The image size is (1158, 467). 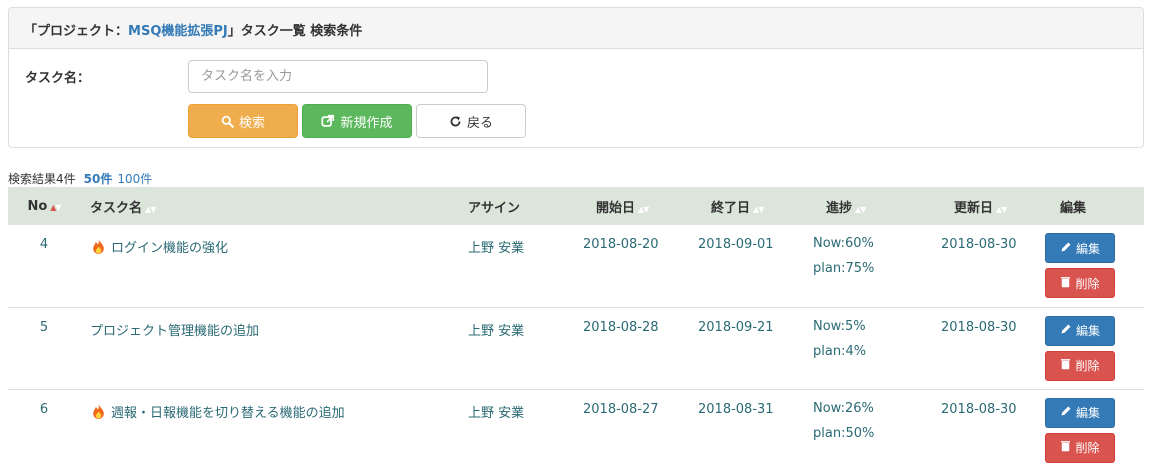 I want to click on task-link: 週報・日報機能を切り替える機能の追加, so click(x=274, y=411).